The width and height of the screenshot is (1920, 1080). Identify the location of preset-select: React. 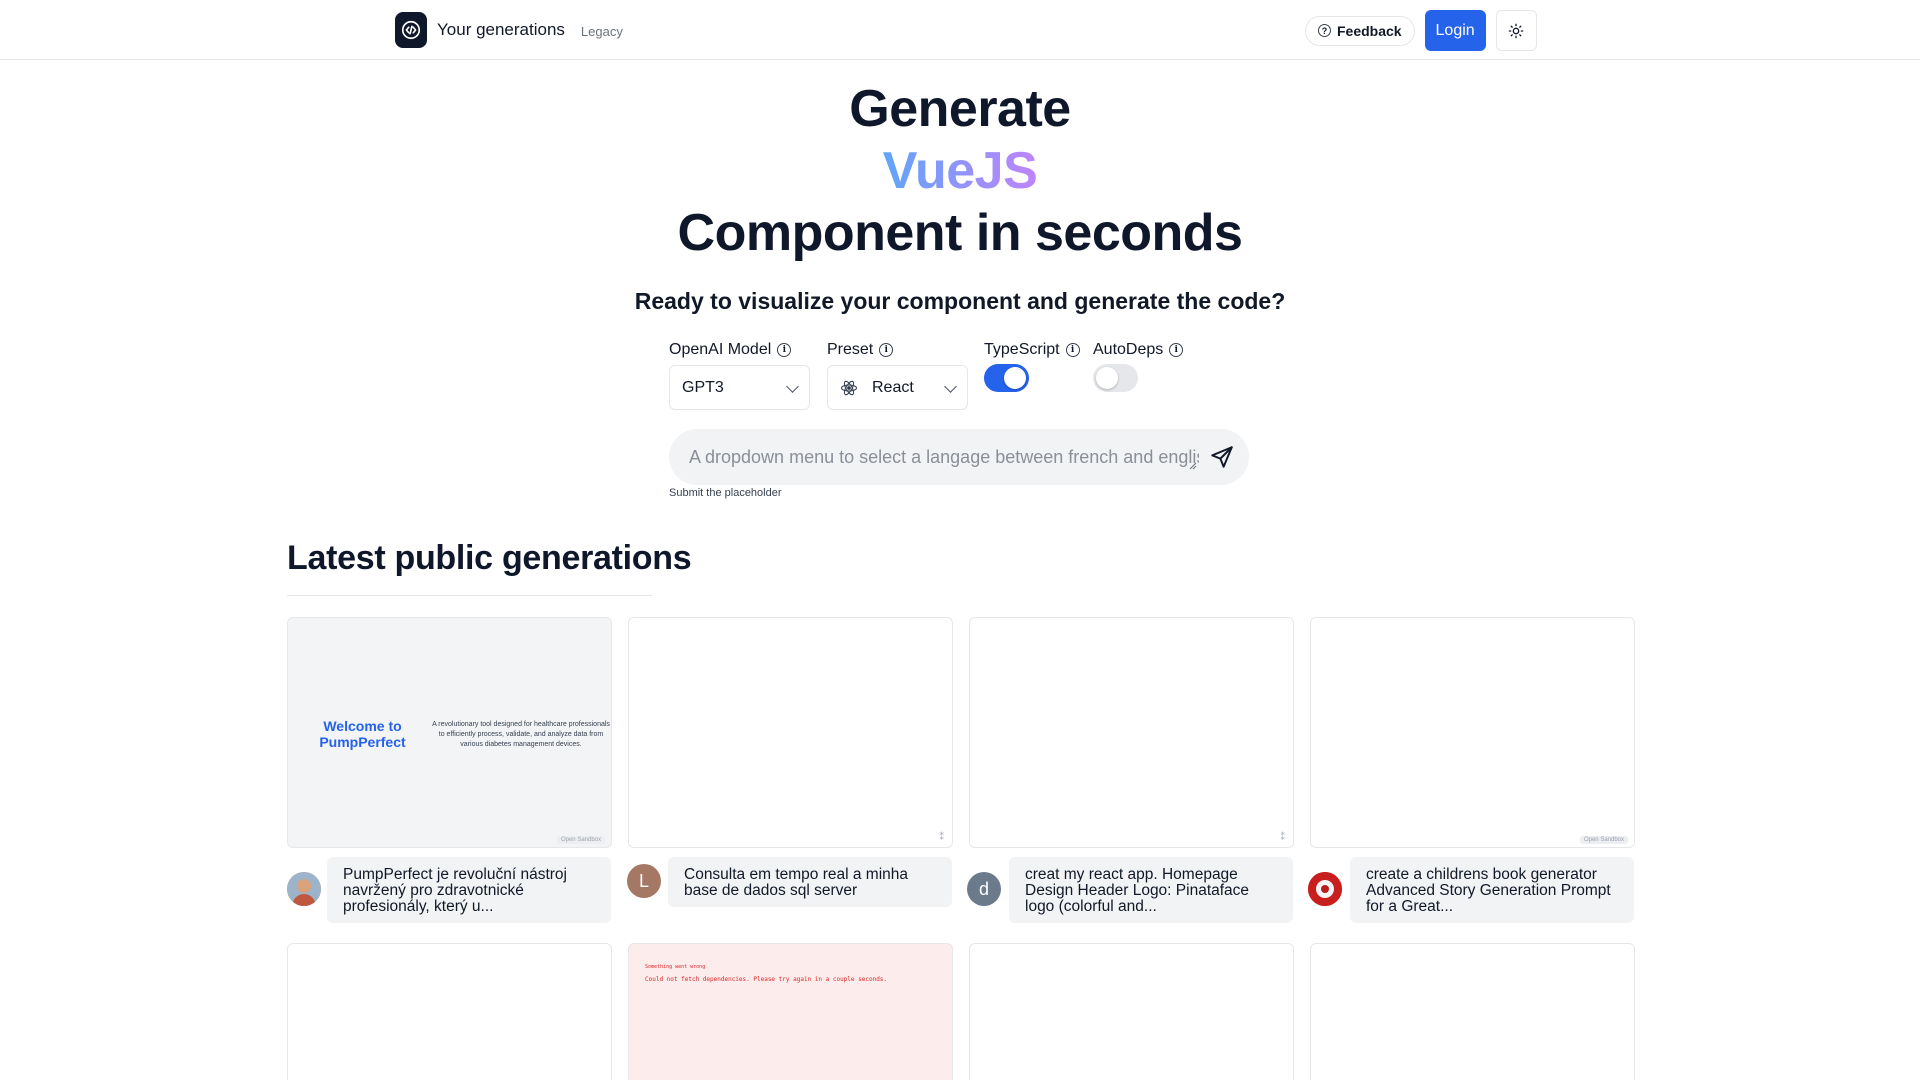
(897, 387).